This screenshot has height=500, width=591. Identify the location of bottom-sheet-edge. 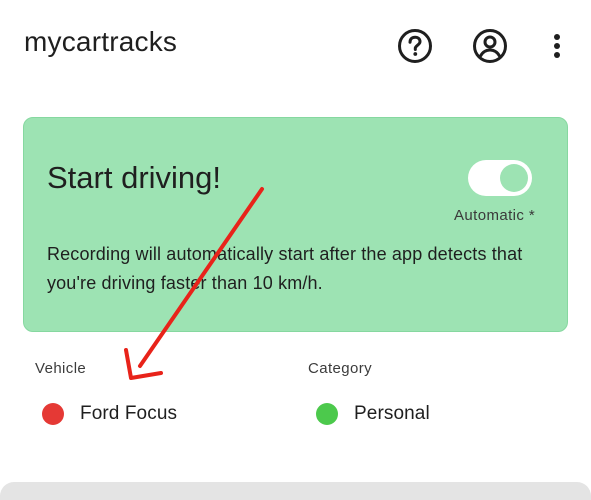
(295, 491).